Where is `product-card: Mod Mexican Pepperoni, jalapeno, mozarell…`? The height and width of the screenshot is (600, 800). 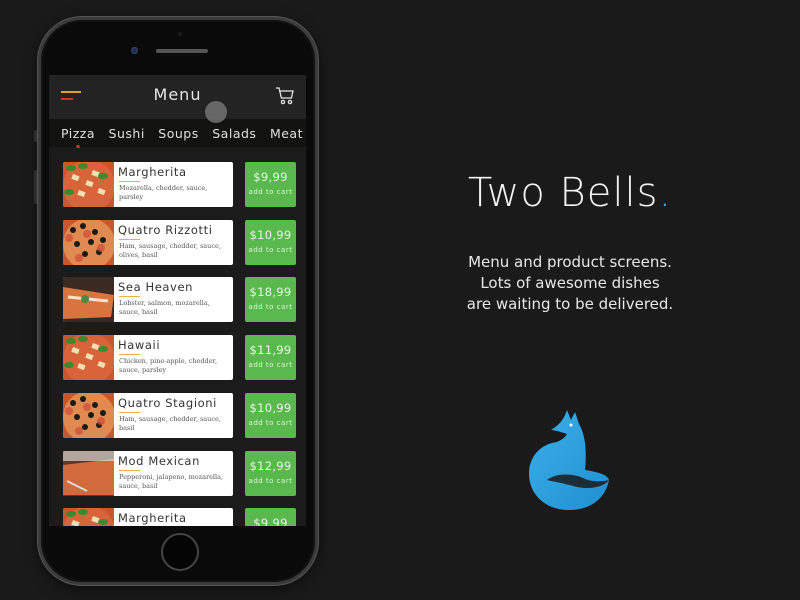
product-card: Mod Mexican Pepperoni, jalapeno, mozarell… is located at coordinates (148, 473).